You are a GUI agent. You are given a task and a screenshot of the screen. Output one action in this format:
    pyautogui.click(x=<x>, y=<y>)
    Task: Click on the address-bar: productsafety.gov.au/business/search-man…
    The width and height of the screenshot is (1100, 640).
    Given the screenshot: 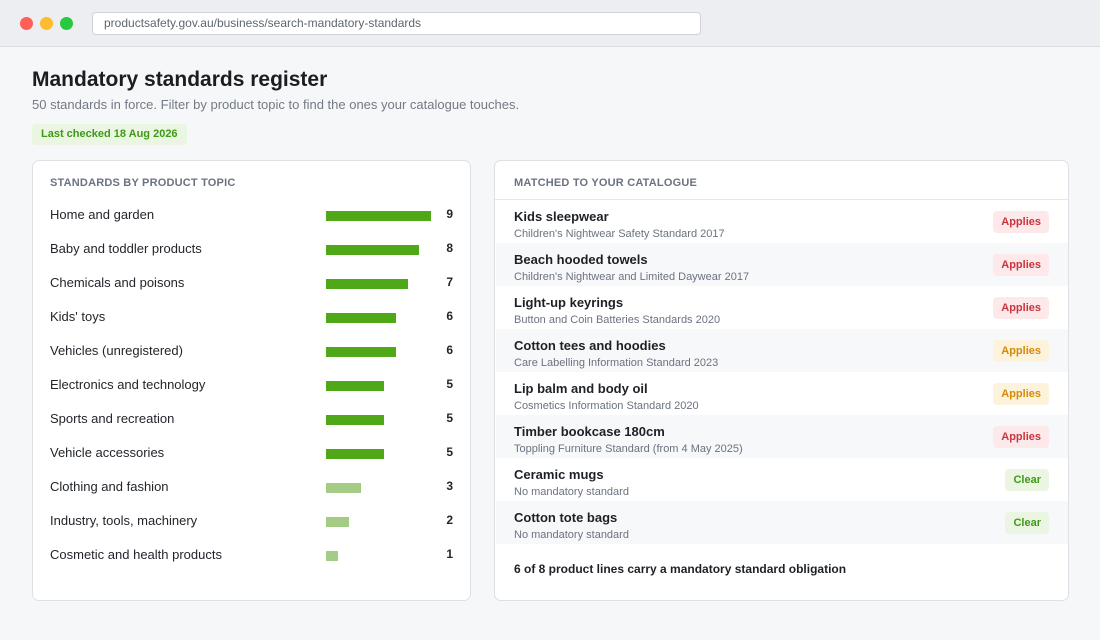 What is the action you would take?
    pyautogui.click(x=396, y=23)
    